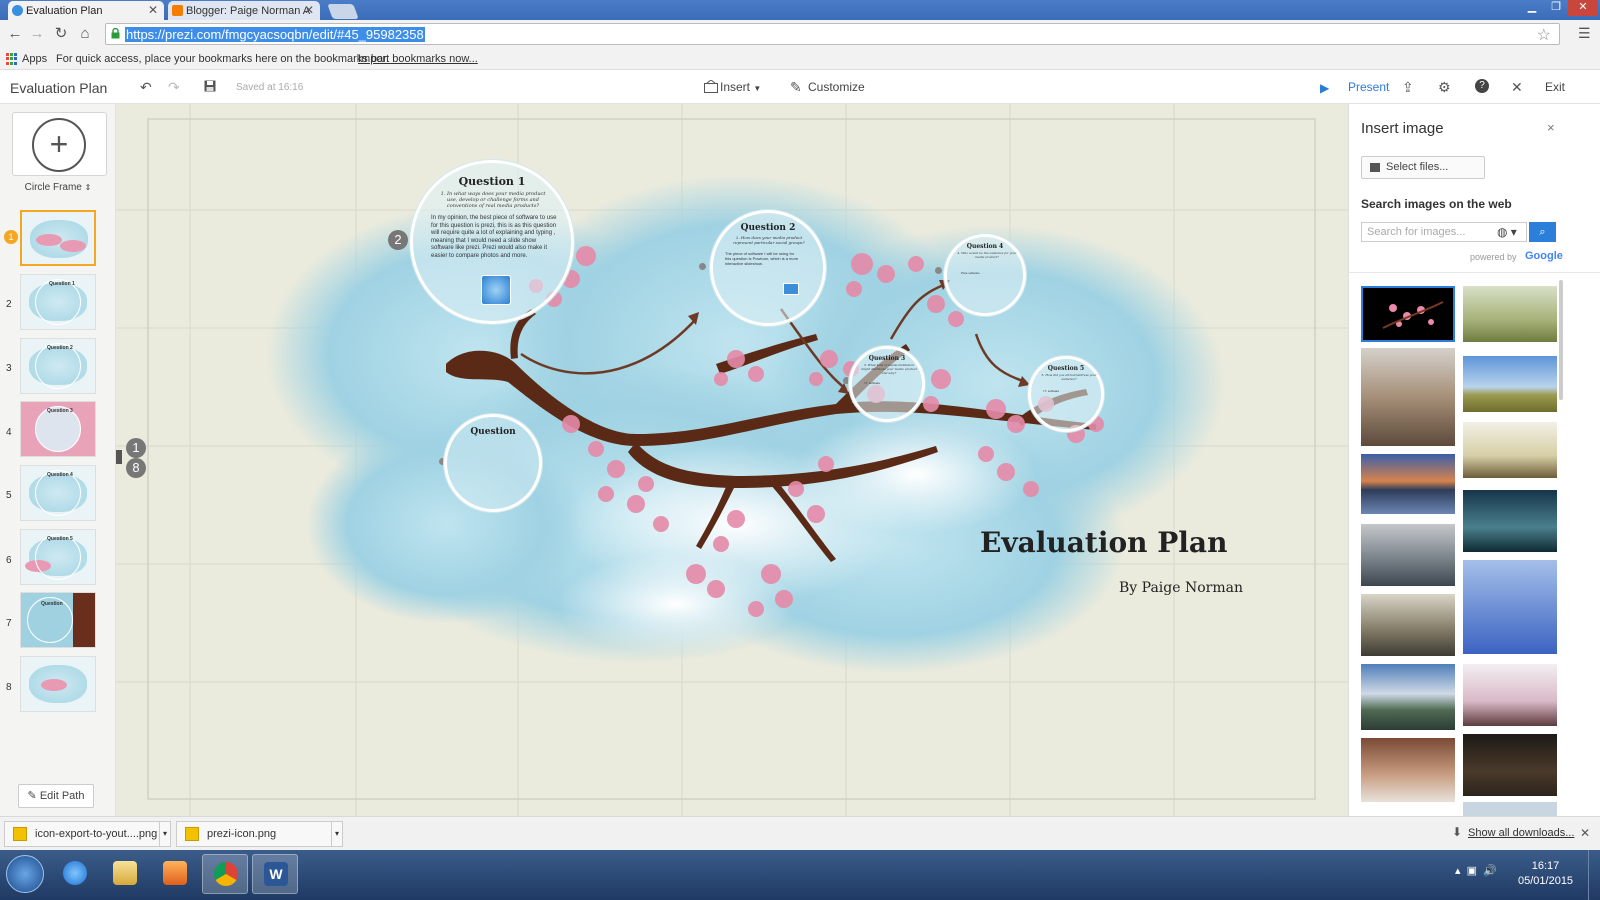  I want to click on download-item: prezi-icon.png, so click(254, 834).